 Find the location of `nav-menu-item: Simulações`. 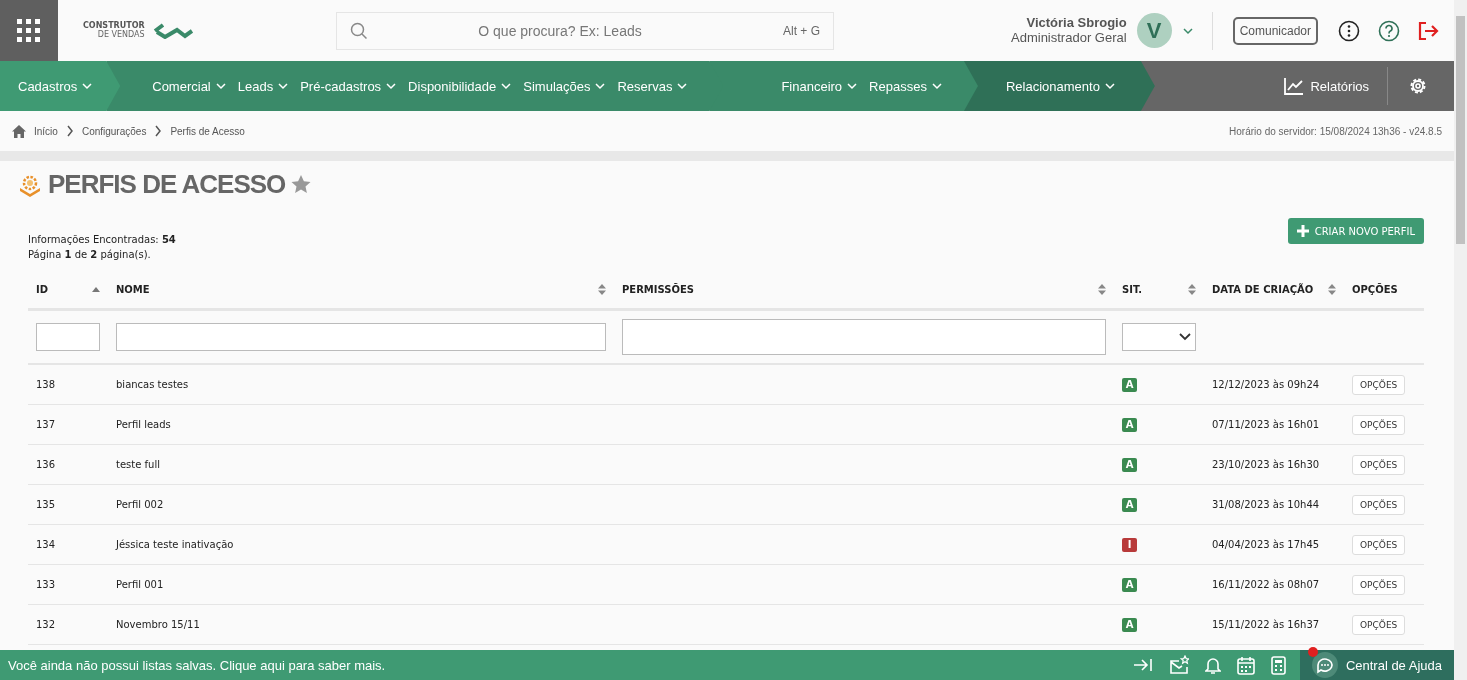

nav-menu-item: Simulações is located at coordinates (564, 86).